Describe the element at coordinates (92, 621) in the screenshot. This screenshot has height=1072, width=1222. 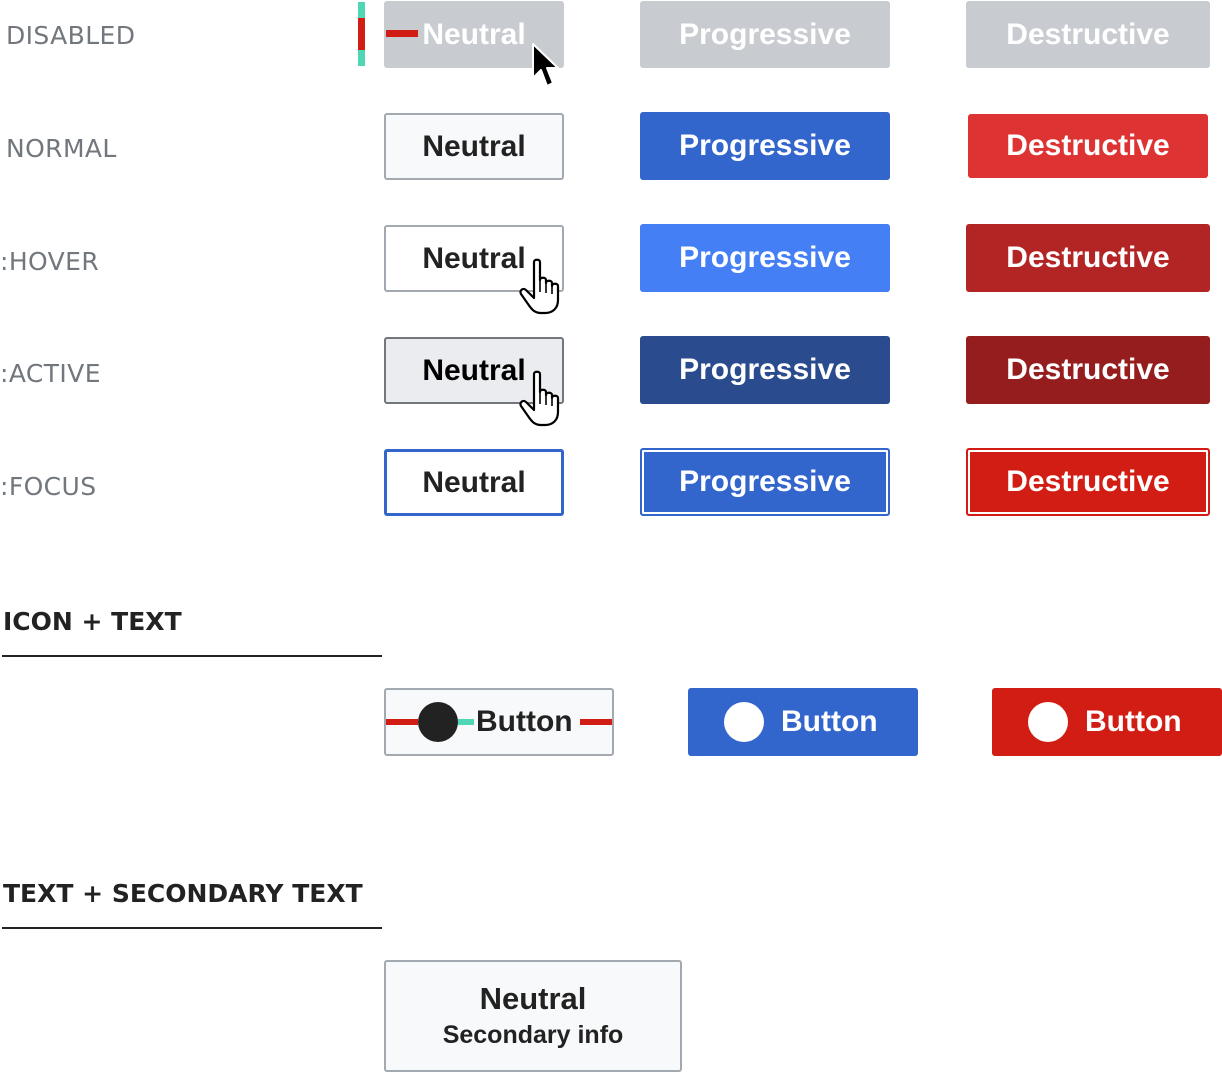
I see `section-title-icon-text: ICON + TEXT` at that location.